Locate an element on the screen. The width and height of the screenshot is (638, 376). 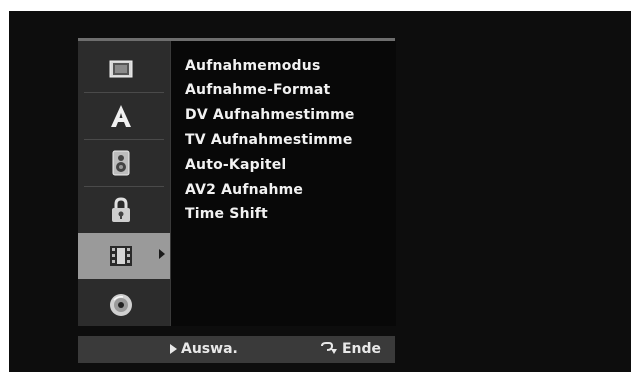
menu-footer: Auswa. Ende is located at coordinates (236, 349).